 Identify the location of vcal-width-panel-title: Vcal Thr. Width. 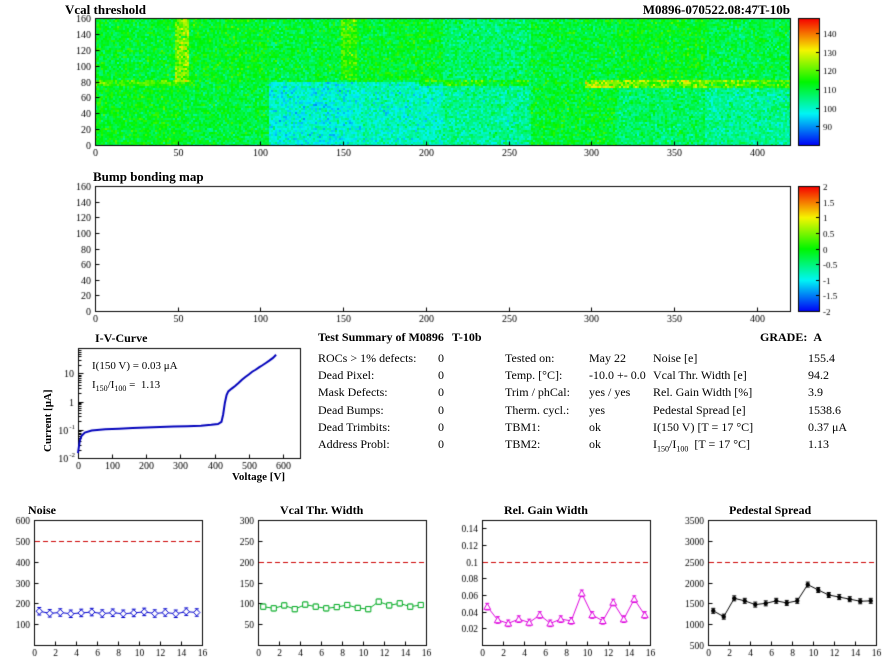
(322, 510).